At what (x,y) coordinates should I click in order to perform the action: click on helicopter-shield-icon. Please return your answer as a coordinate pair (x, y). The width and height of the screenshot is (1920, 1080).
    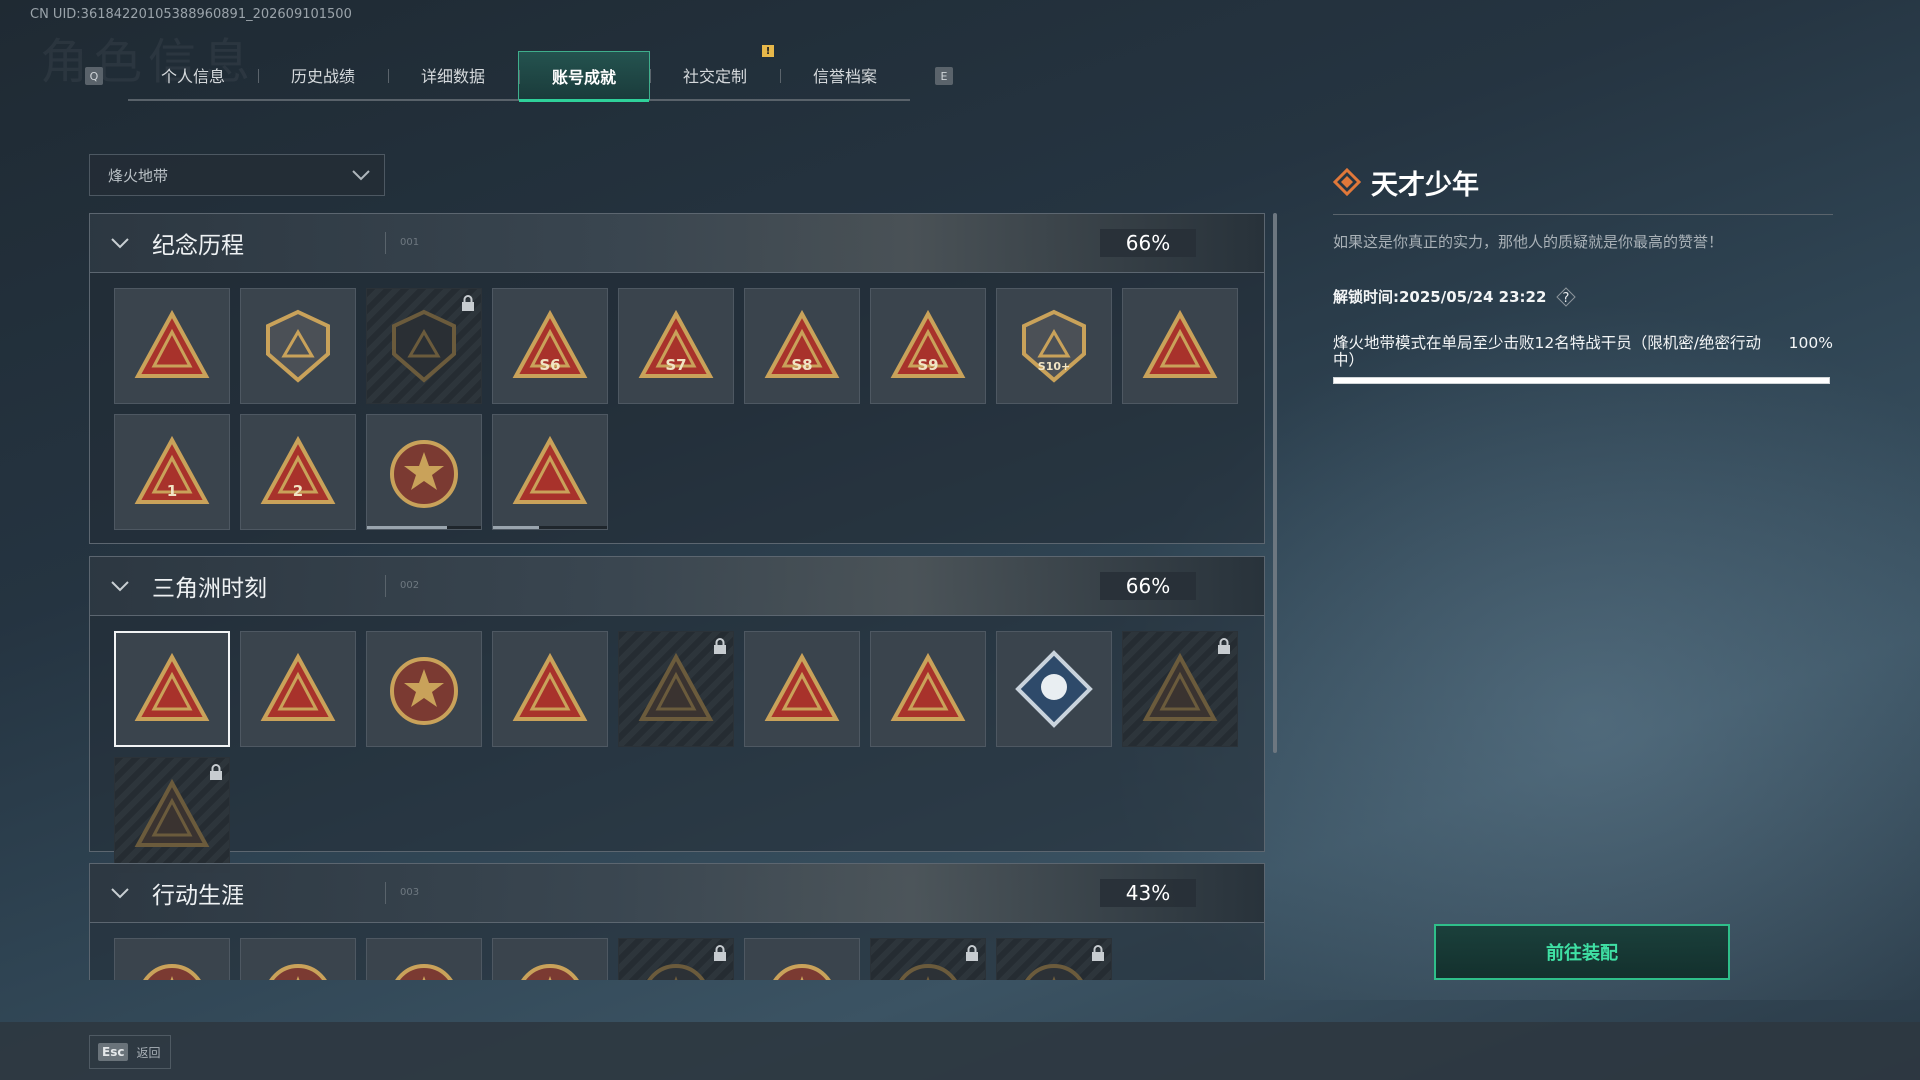
    Looking at the image, I should click on (298, 346).